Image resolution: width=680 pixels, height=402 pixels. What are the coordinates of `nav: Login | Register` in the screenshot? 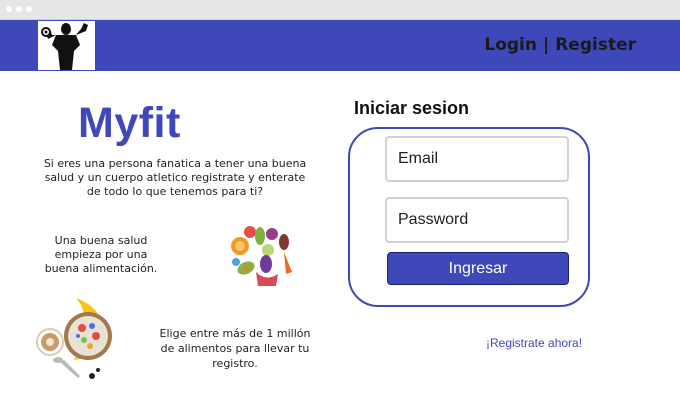 It's located at (560, 45).